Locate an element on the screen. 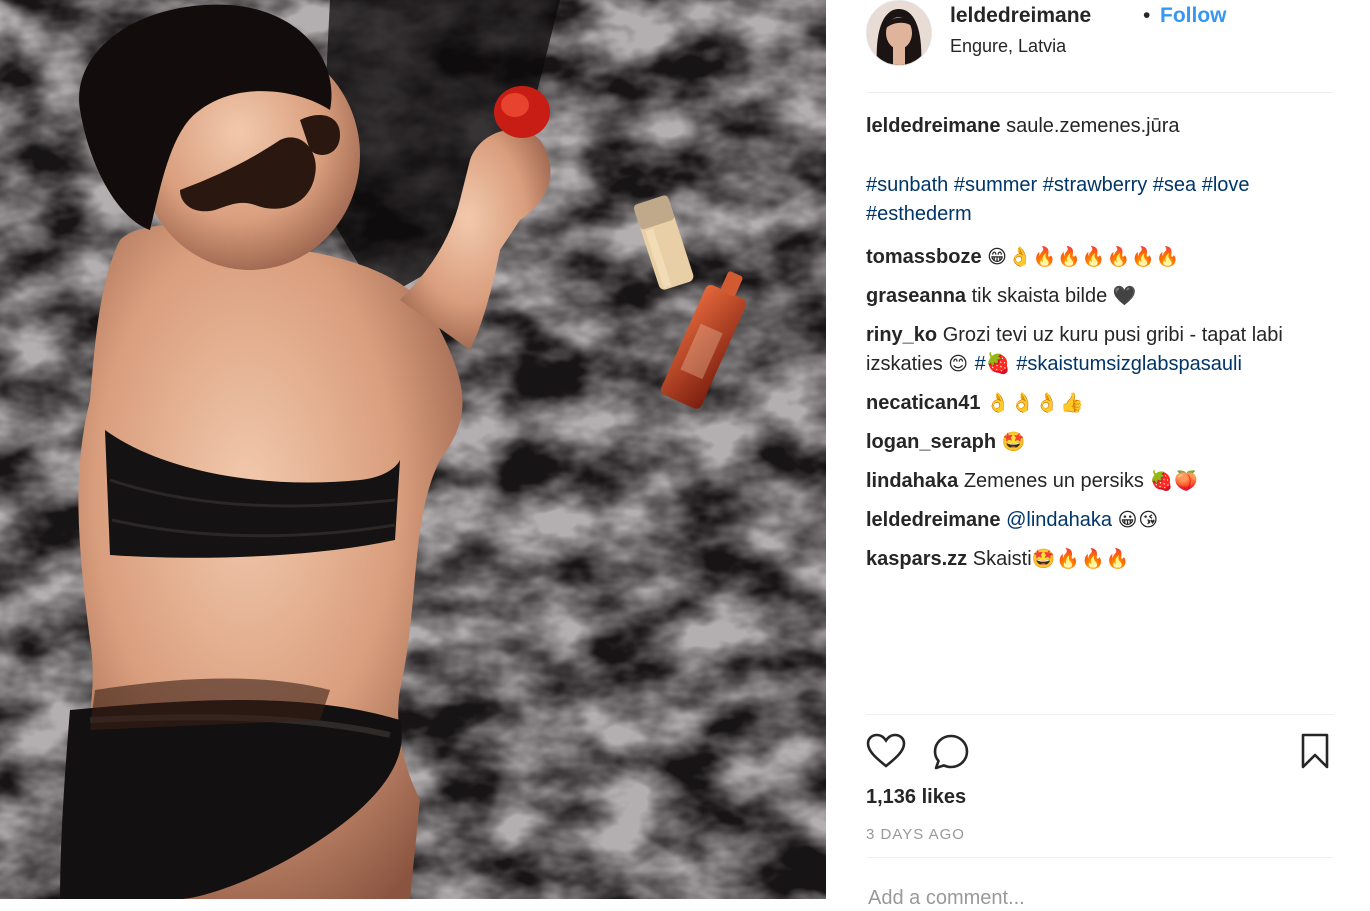  post-location: Engure, Latvia is located at coordinates (1008, 46).